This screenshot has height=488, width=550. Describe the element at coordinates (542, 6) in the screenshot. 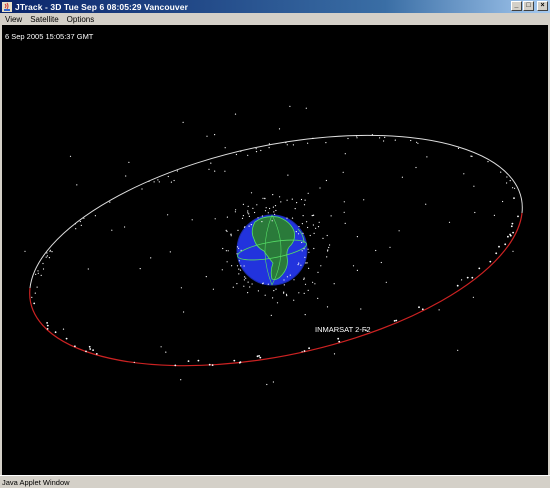

I see `close-button: ×` at that location.